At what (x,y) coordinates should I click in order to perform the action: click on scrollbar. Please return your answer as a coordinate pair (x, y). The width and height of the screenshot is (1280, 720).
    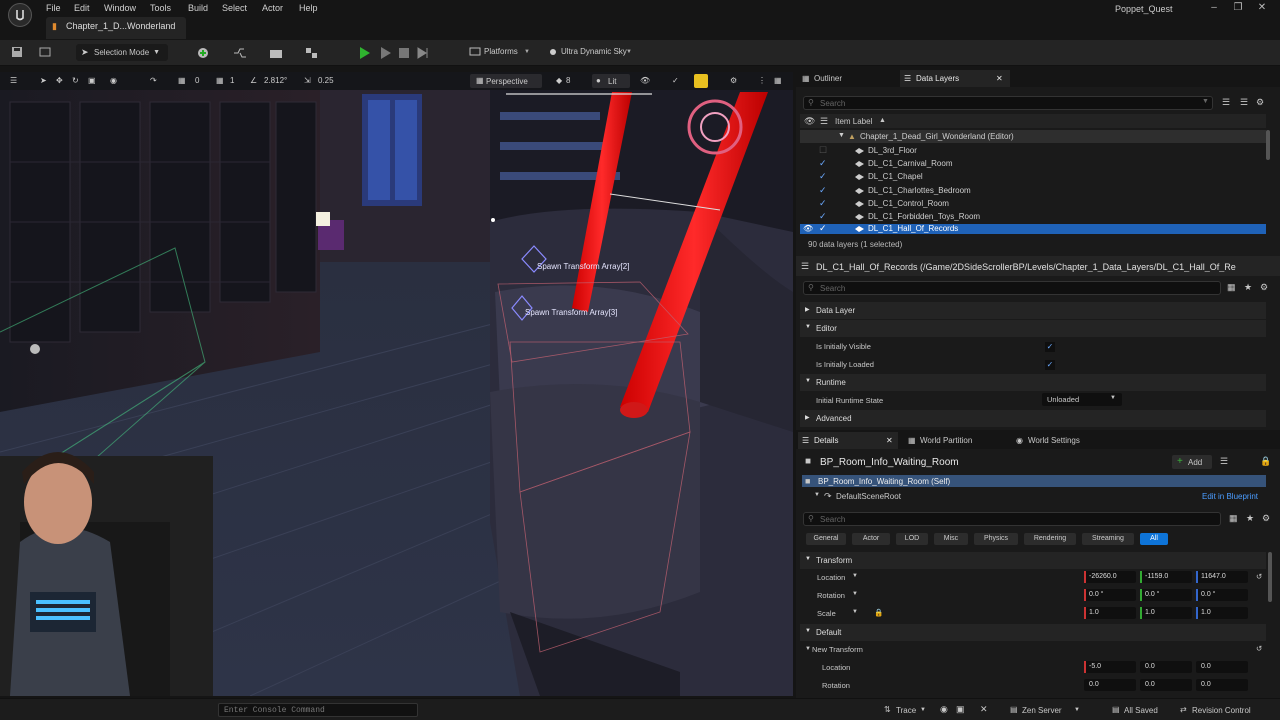
    Looking at the image, I should click on (1270, 577).